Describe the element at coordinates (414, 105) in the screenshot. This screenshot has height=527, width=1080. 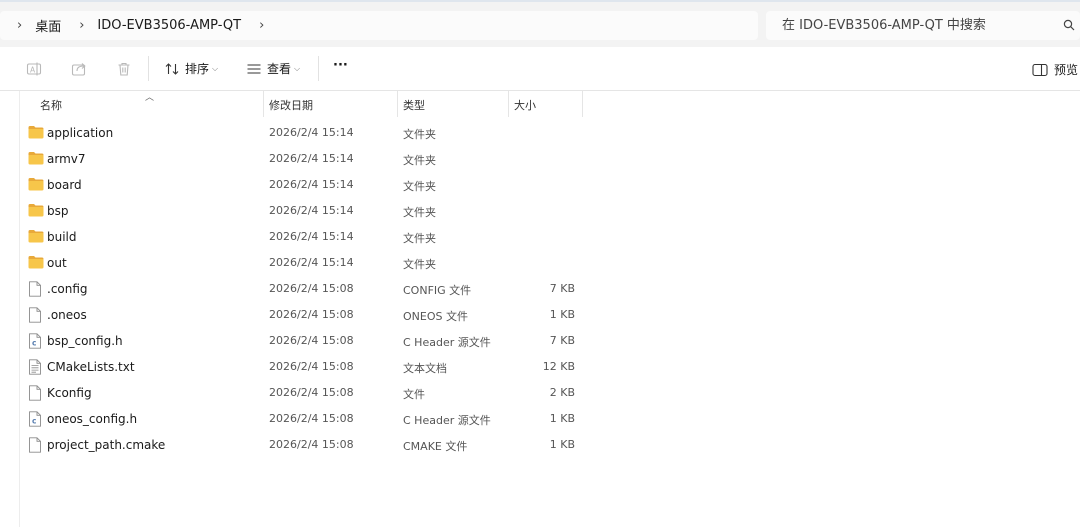
I see `column-header-type: 类型` at that location.